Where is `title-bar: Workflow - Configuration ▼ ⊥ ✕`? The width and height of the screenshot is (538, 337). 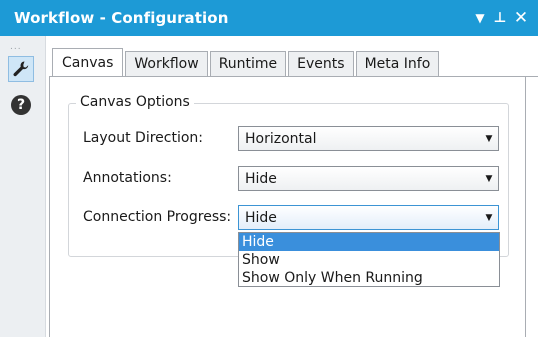
title-bar: Workflow - Configuration ▼ ⊥ ✕ is located at coordinates (269, 18).